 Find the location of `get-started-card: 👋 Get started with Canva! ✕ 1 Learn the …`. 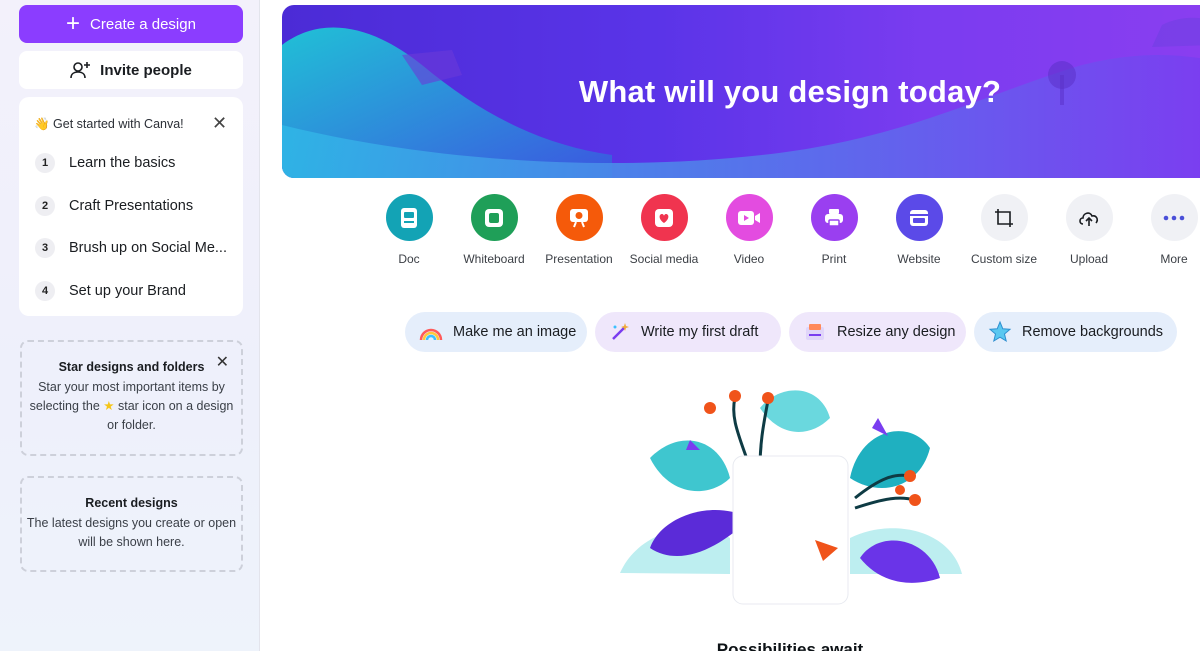

get-started-card: 👋 Get started with Canva! ✕ 1 Learn the … is located at coordinates (131, 206).